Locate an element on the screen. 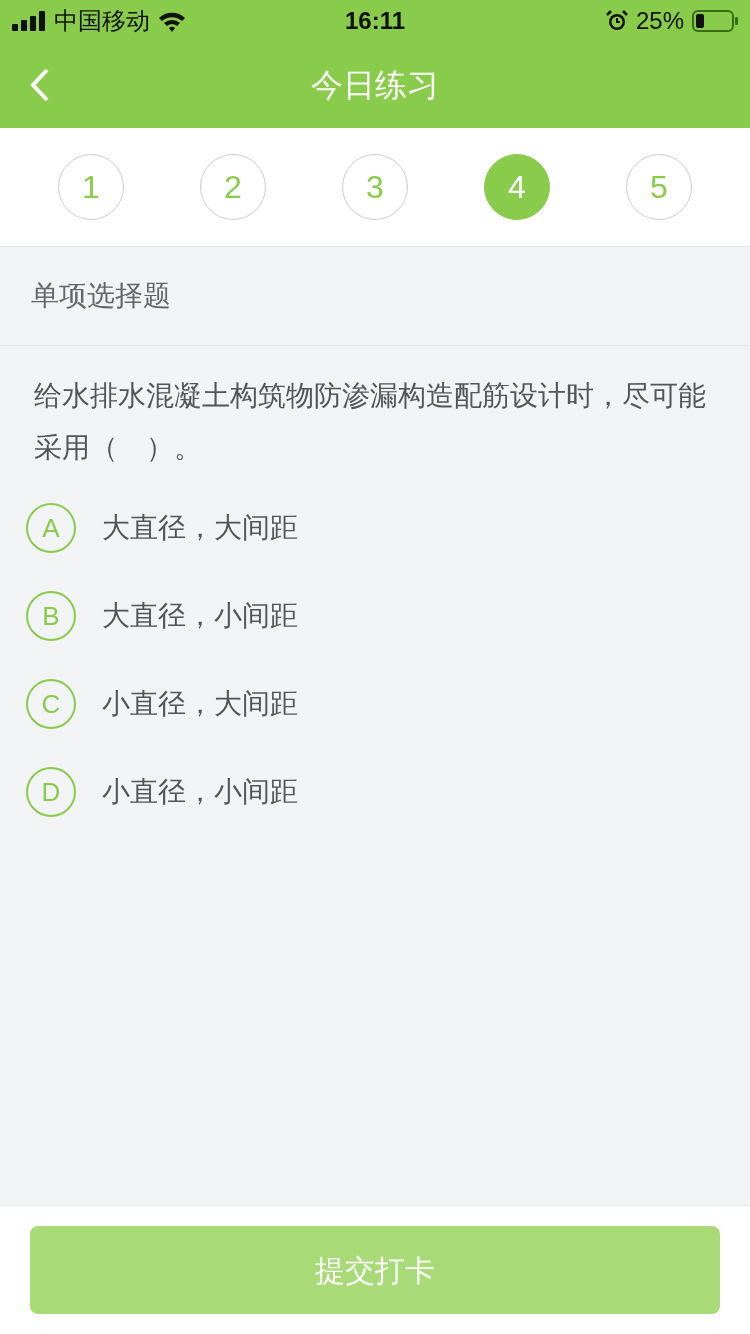 The width and height of the screenshot is (750, 1334). option-text: 小直径，大间距 is located at coordinates (200, 704).